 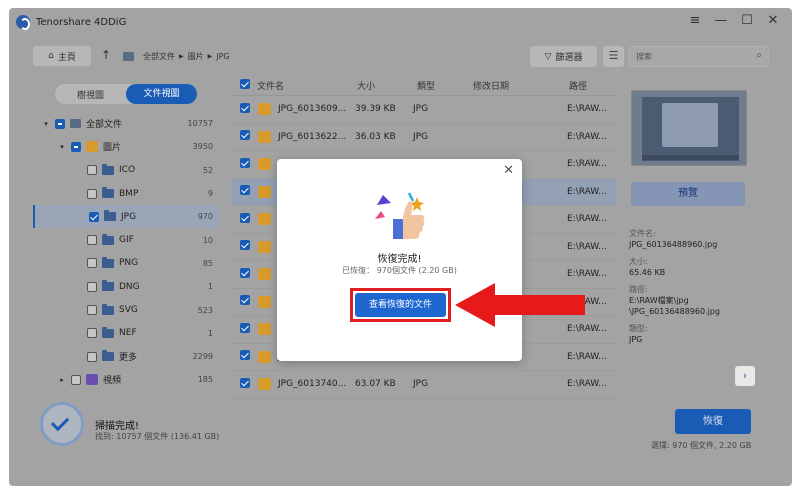 What do you see at coordinates (112, 381) in the screenshot?
I see `tree-item-label: 視頻` at bounding box center [112, 381].